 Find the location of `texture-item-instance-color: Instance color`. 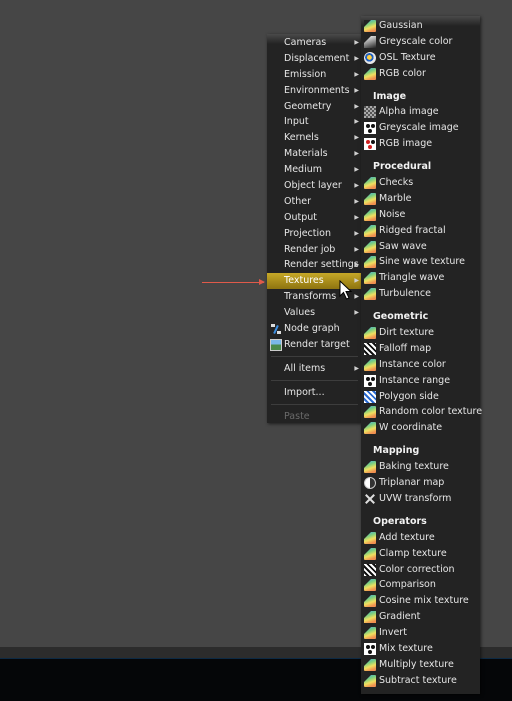

texture-item-instance-color: Instance color is located at coordinates (420, 365).